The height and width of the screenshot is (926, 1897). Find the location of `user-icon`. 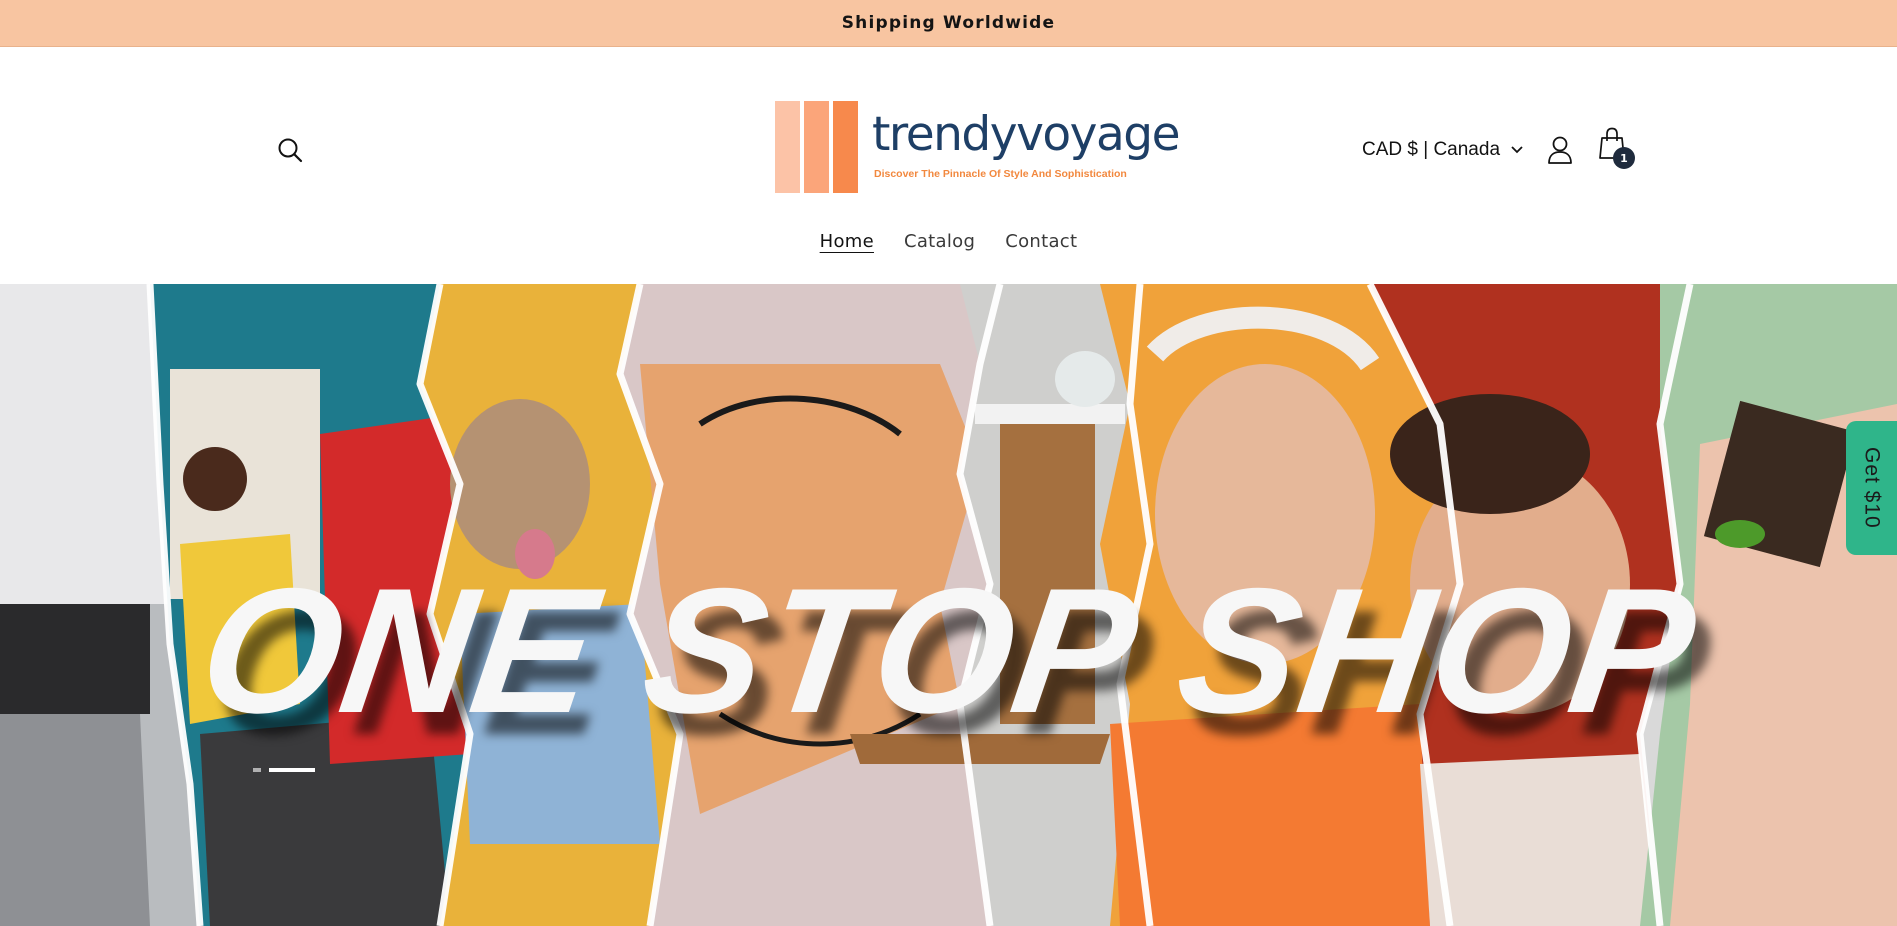

user-icon is located at coordinates (1560, 150).